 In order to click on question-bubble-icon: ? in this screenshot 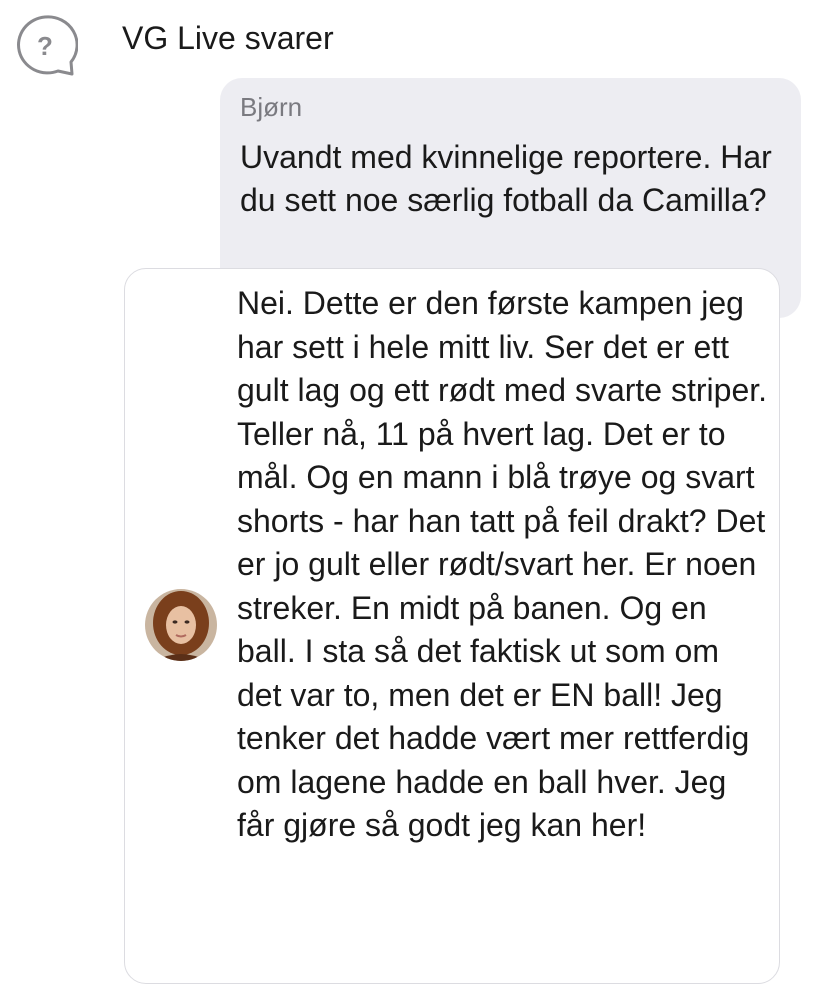, I will do `click(45, 46)`.